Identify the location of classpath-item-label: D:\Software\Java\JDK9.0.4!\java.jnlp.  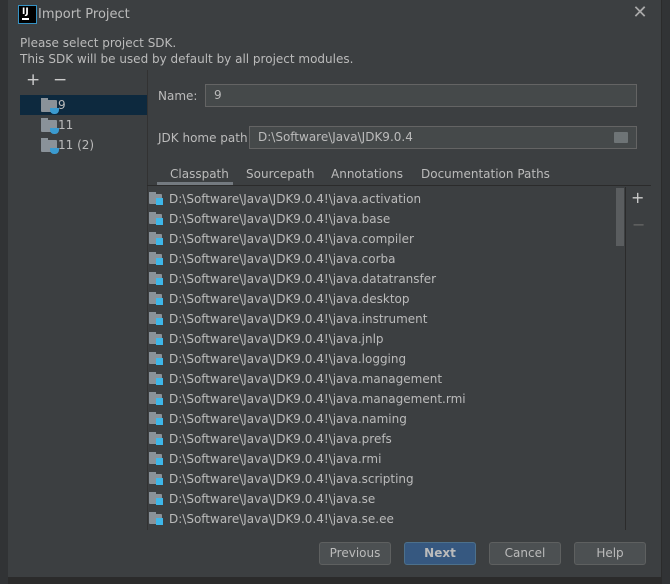
(276, 339).